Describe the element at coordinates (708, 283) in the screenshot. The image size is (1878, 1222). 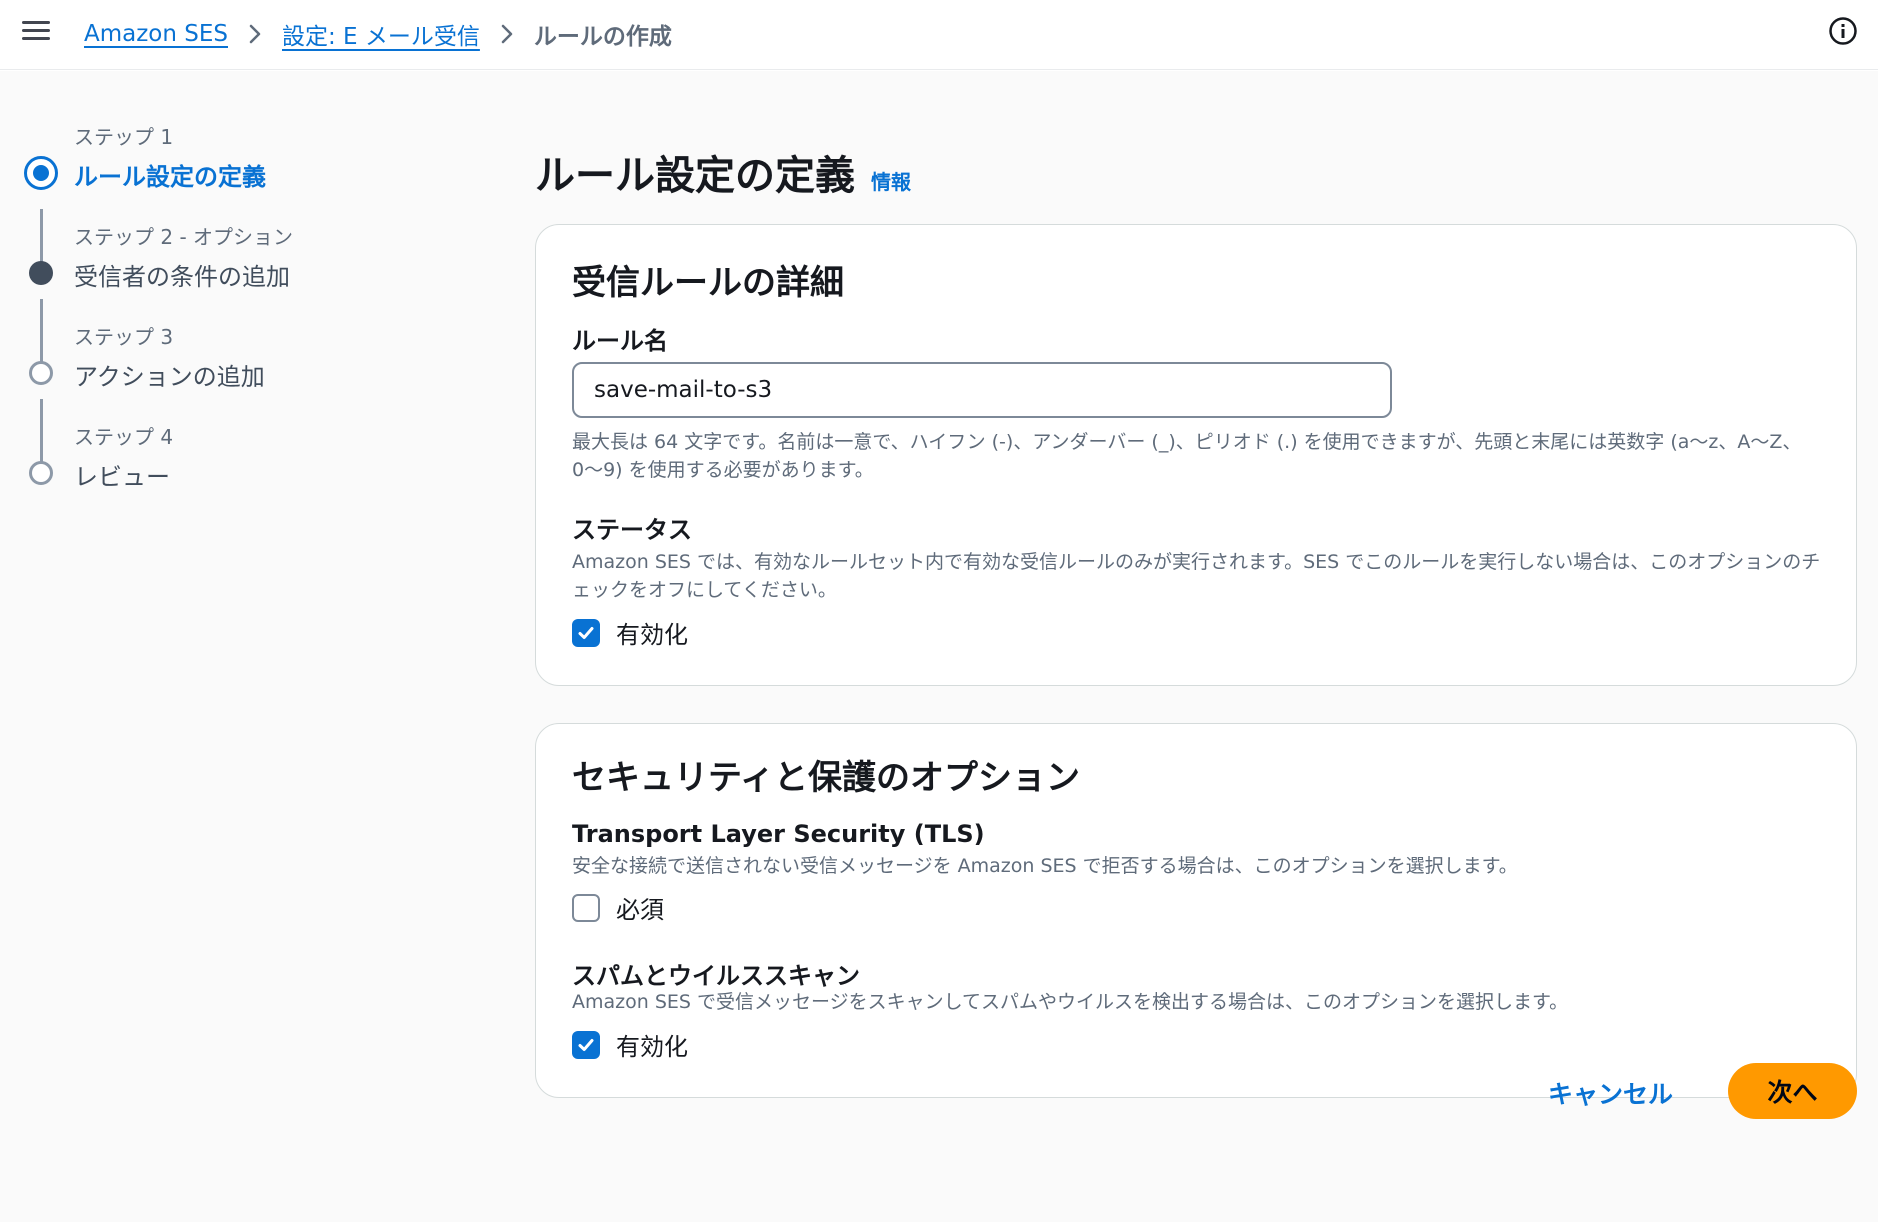
I see `card-title: 受信ルールの詳細` at that location.